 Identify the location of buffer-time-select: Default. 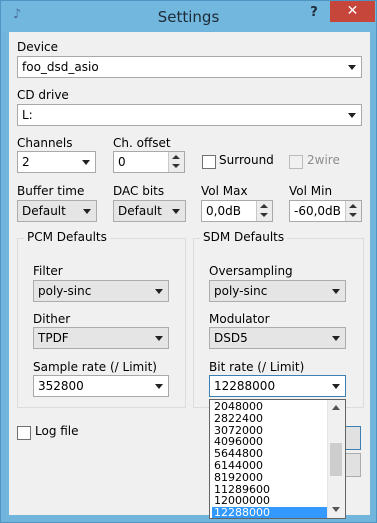
(57, 211).